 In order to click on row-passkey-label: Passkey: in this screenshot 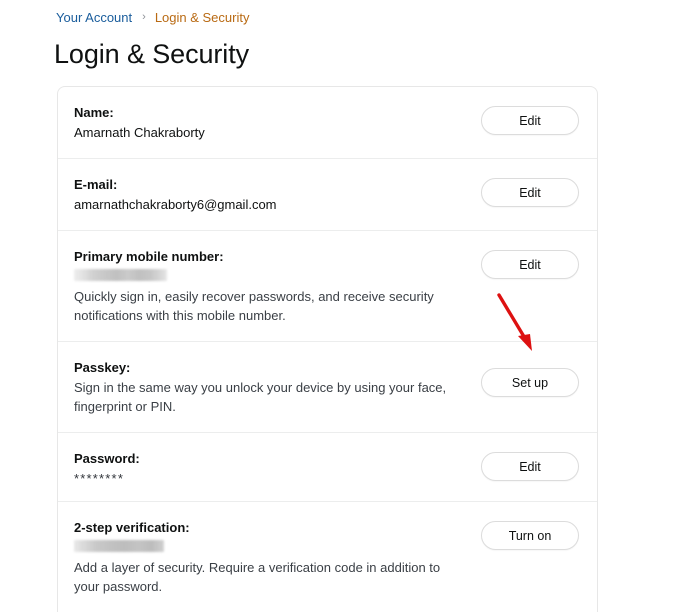, I will do `click(102, 367)`.